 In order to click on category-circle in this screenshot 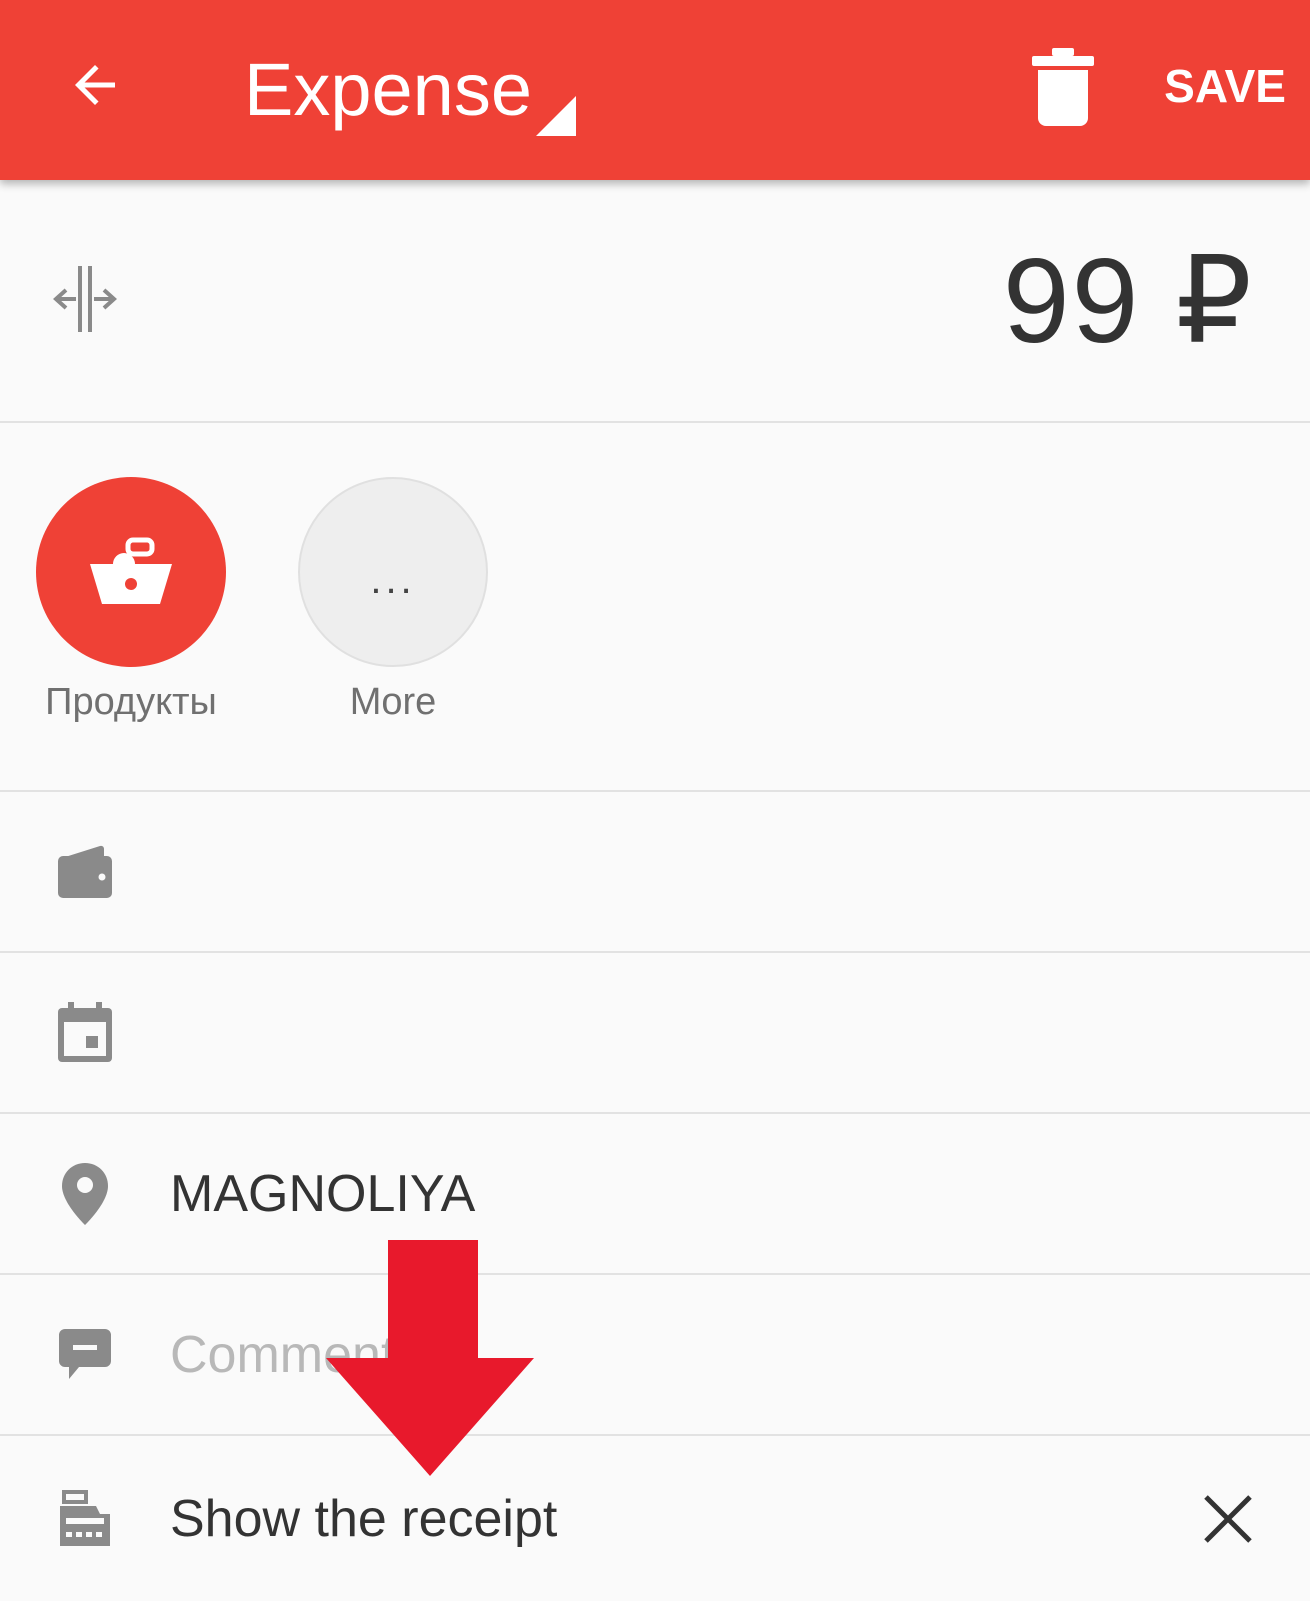, I will do `click(131, 572)`.